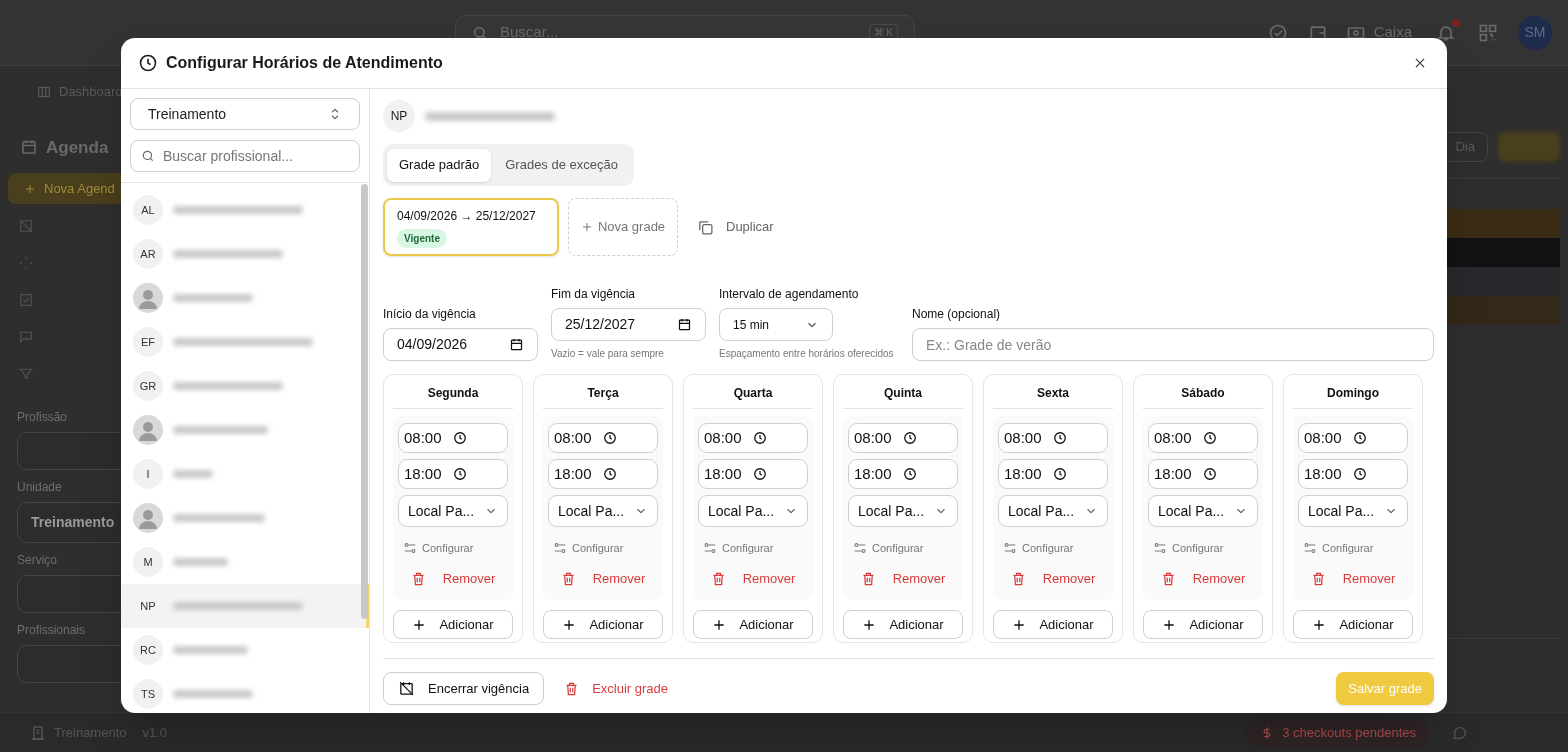 This screenshot has height=752, width=1568. What do you see at coordinates (1488, 32) in the screenshot?
I see `qr-code-icon` at bounding box center [1488, 32].